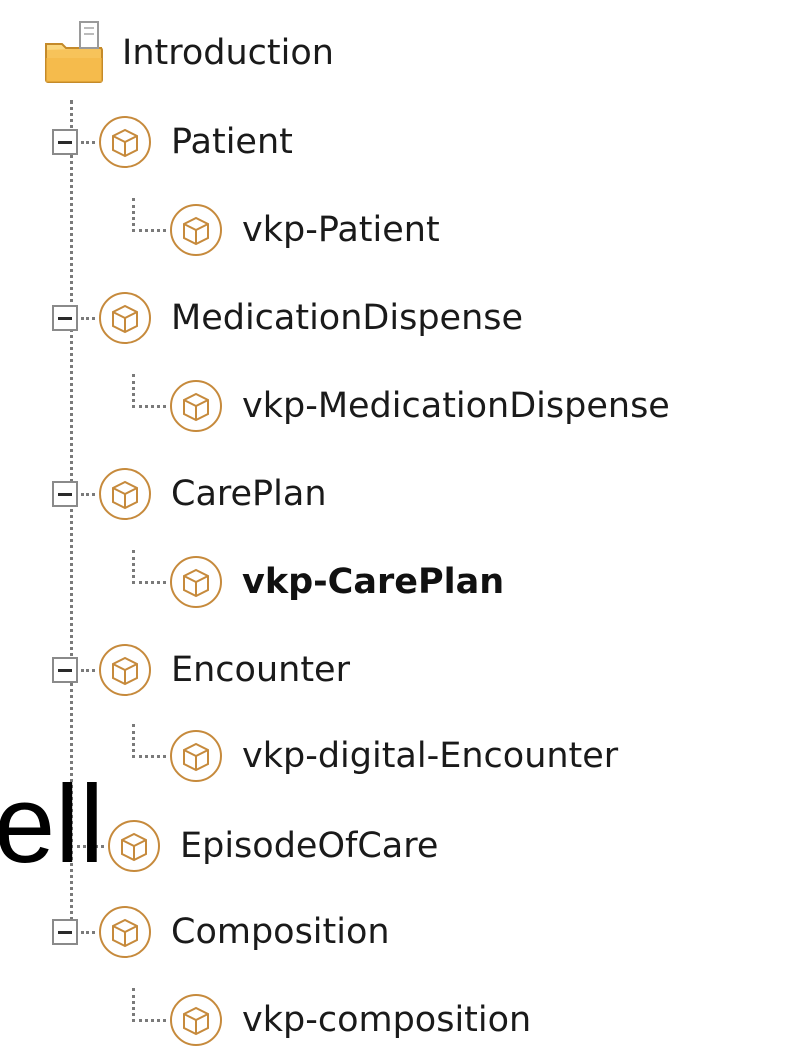 This screenshot has width=810, height=1054. What do you see at coordinates (232, 142) in the screenshot?
I see `tree-node-label: Patient` at bounding box center [232, 142].